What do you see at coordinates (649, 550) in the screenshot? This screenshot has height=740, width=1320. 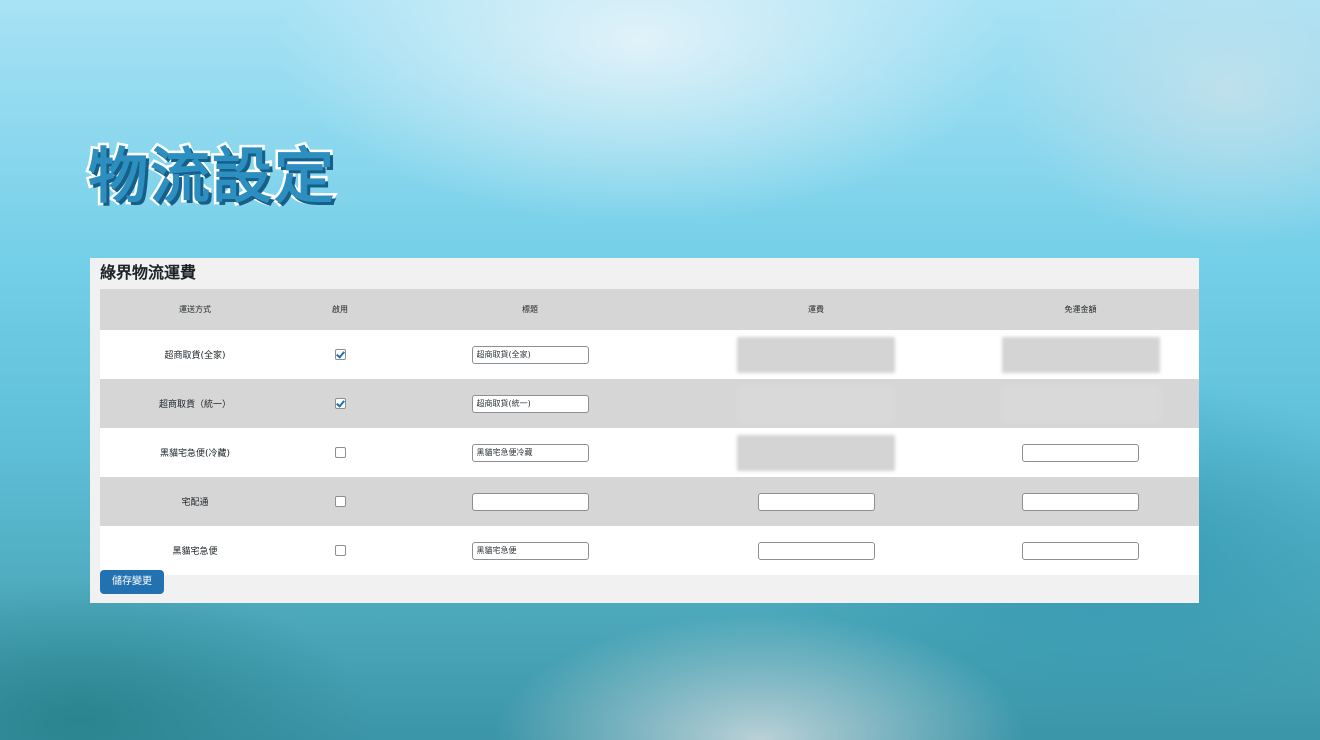 I see `table-row: 黑貓宅急便` at bounding box center [649, 550].